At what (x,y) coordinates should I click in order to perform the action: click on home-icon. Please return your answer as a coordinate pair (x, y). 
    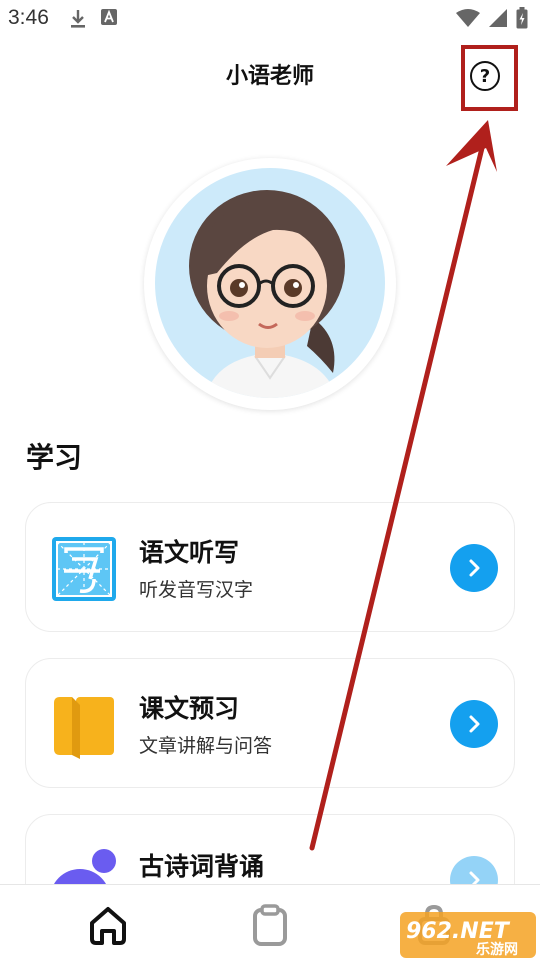
    Looking at the image, I should click on (108, 926).